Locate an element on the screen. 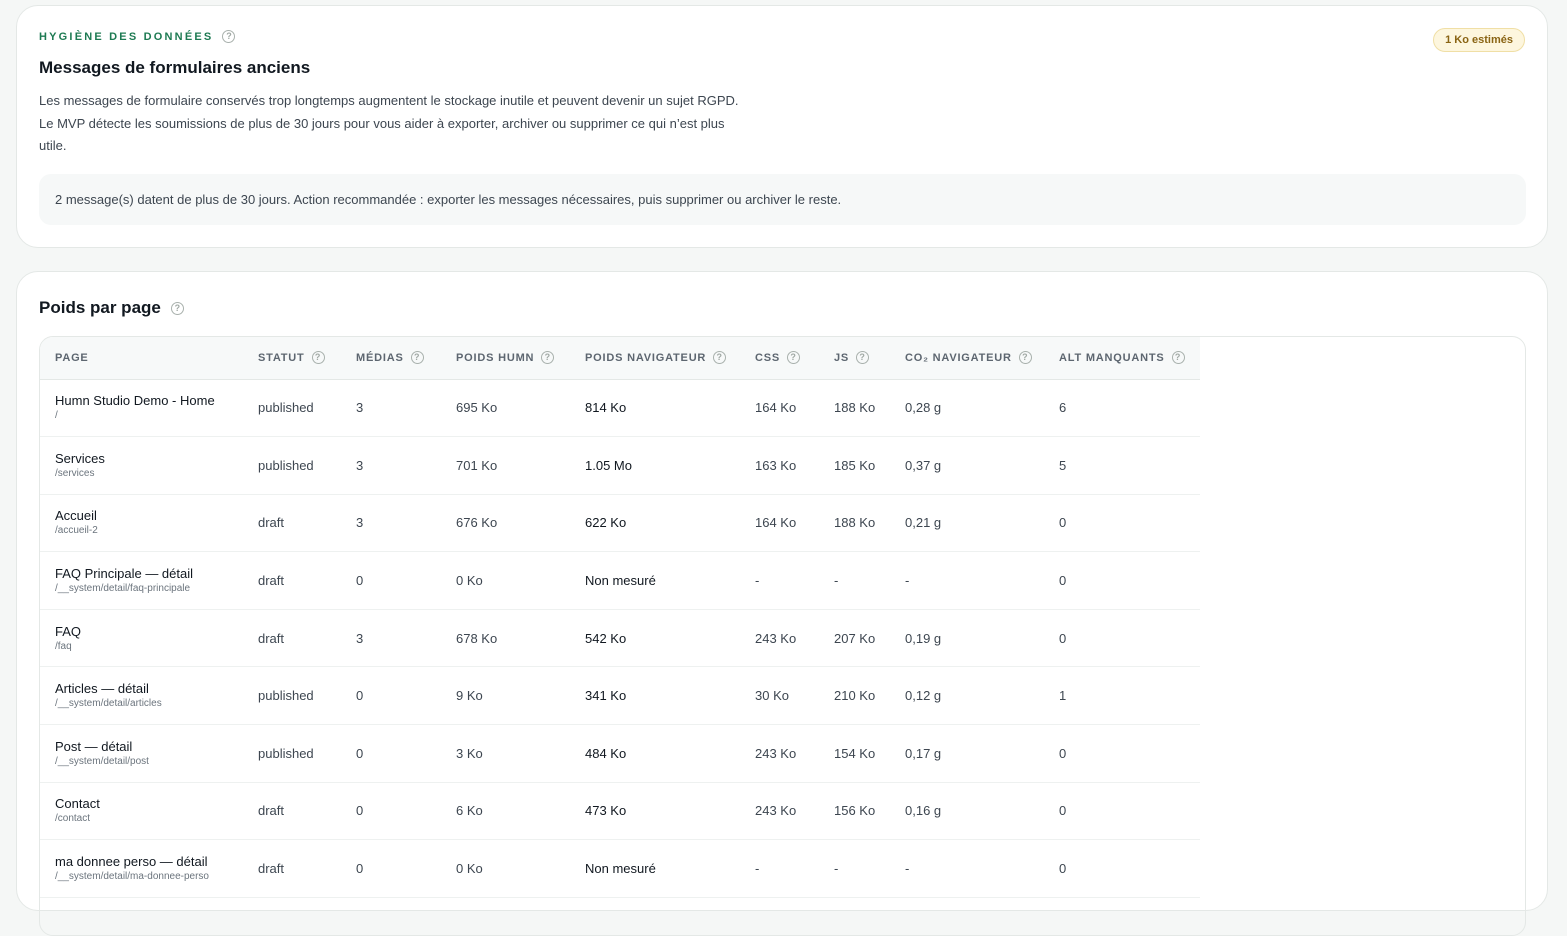 The height and width of the screenshot is (936, 1567). cell-co2: 0,21 g is located at coordinates (967, 523).